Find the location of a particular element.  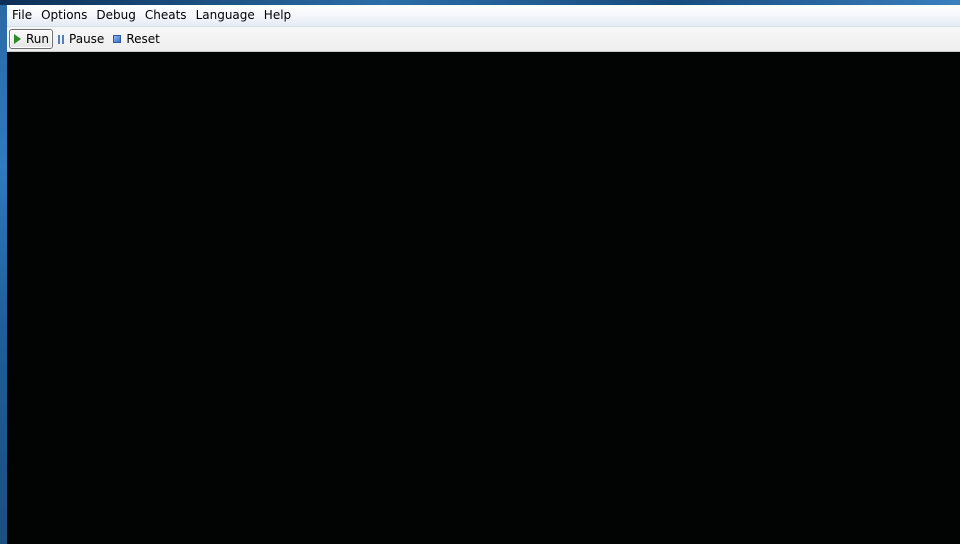

run-button-label: Run is located at coordinates (38, 39).